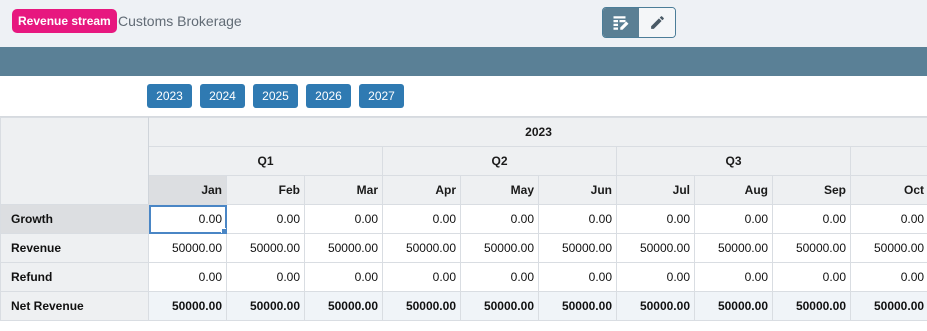 This screenshot has height=331, width=927. What do you see at coordinates (74, 161) in the screenshot?
I see `grid-corner` at bounding box center [74, 161].